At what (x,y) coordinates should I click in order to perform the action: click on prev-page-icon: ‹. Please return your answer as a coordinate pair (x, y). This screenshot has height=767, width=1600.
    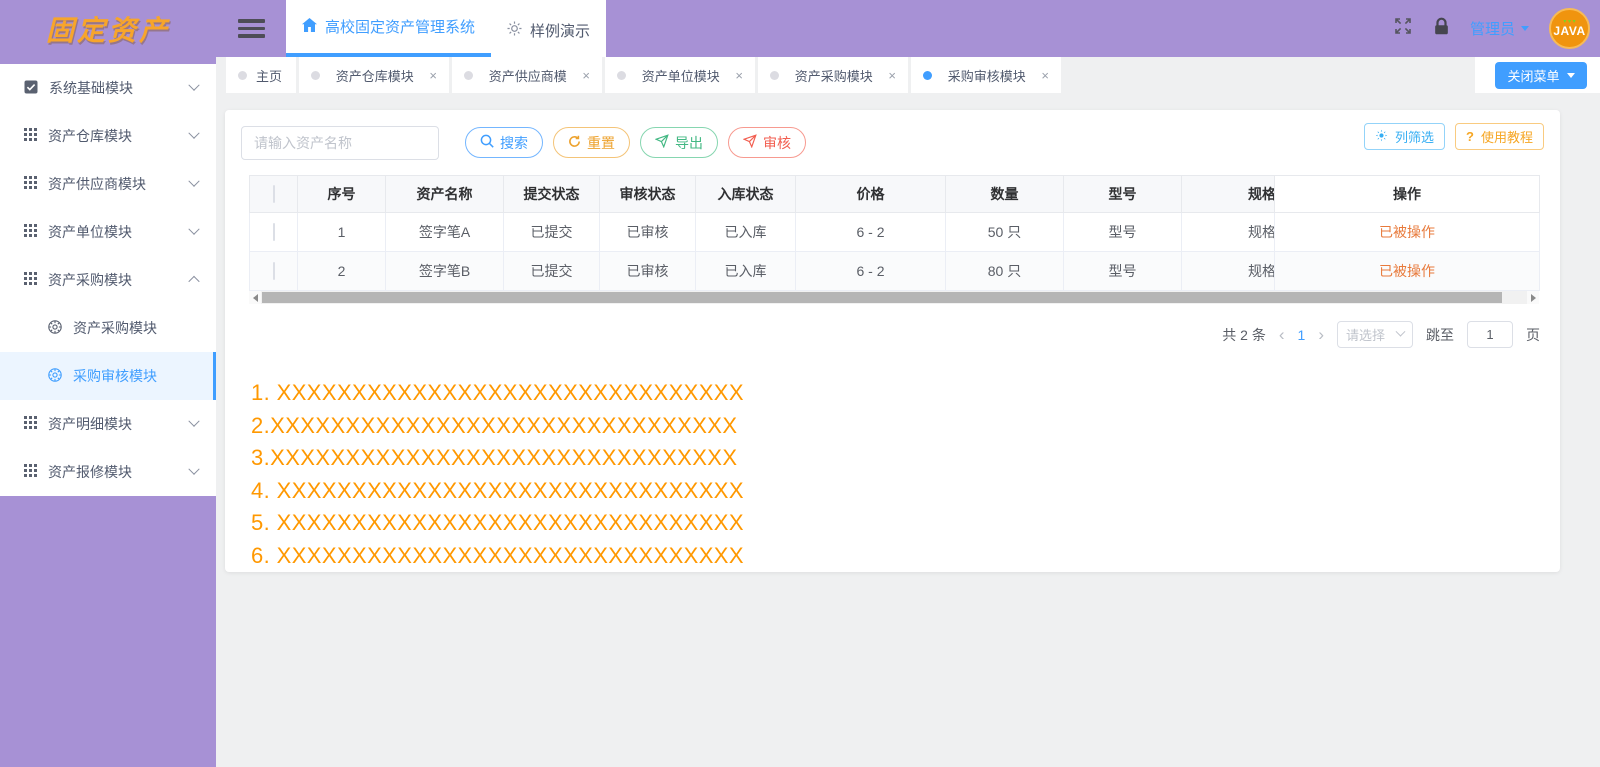
    Looking at the image, I should click on (1282, 334).